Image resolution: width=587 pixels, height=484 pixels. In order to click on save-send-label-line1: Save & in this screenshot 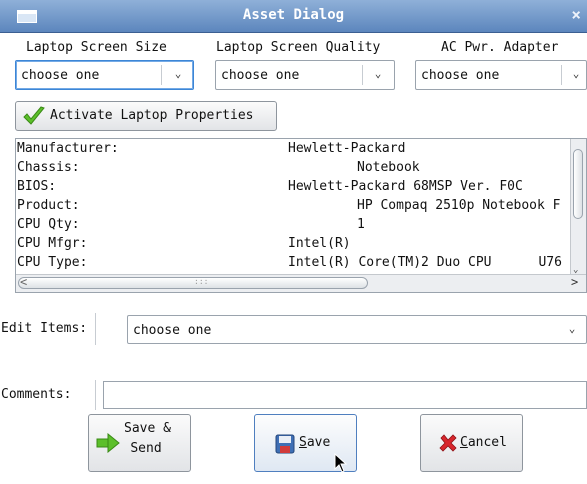, I will do `click(147, 428)`.